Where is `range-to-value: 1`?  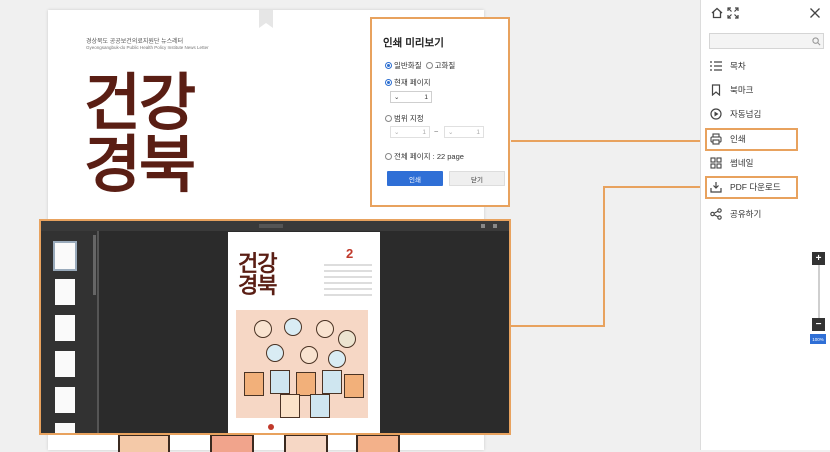
range-to-value: 1 is located at coordinates (478, 132).